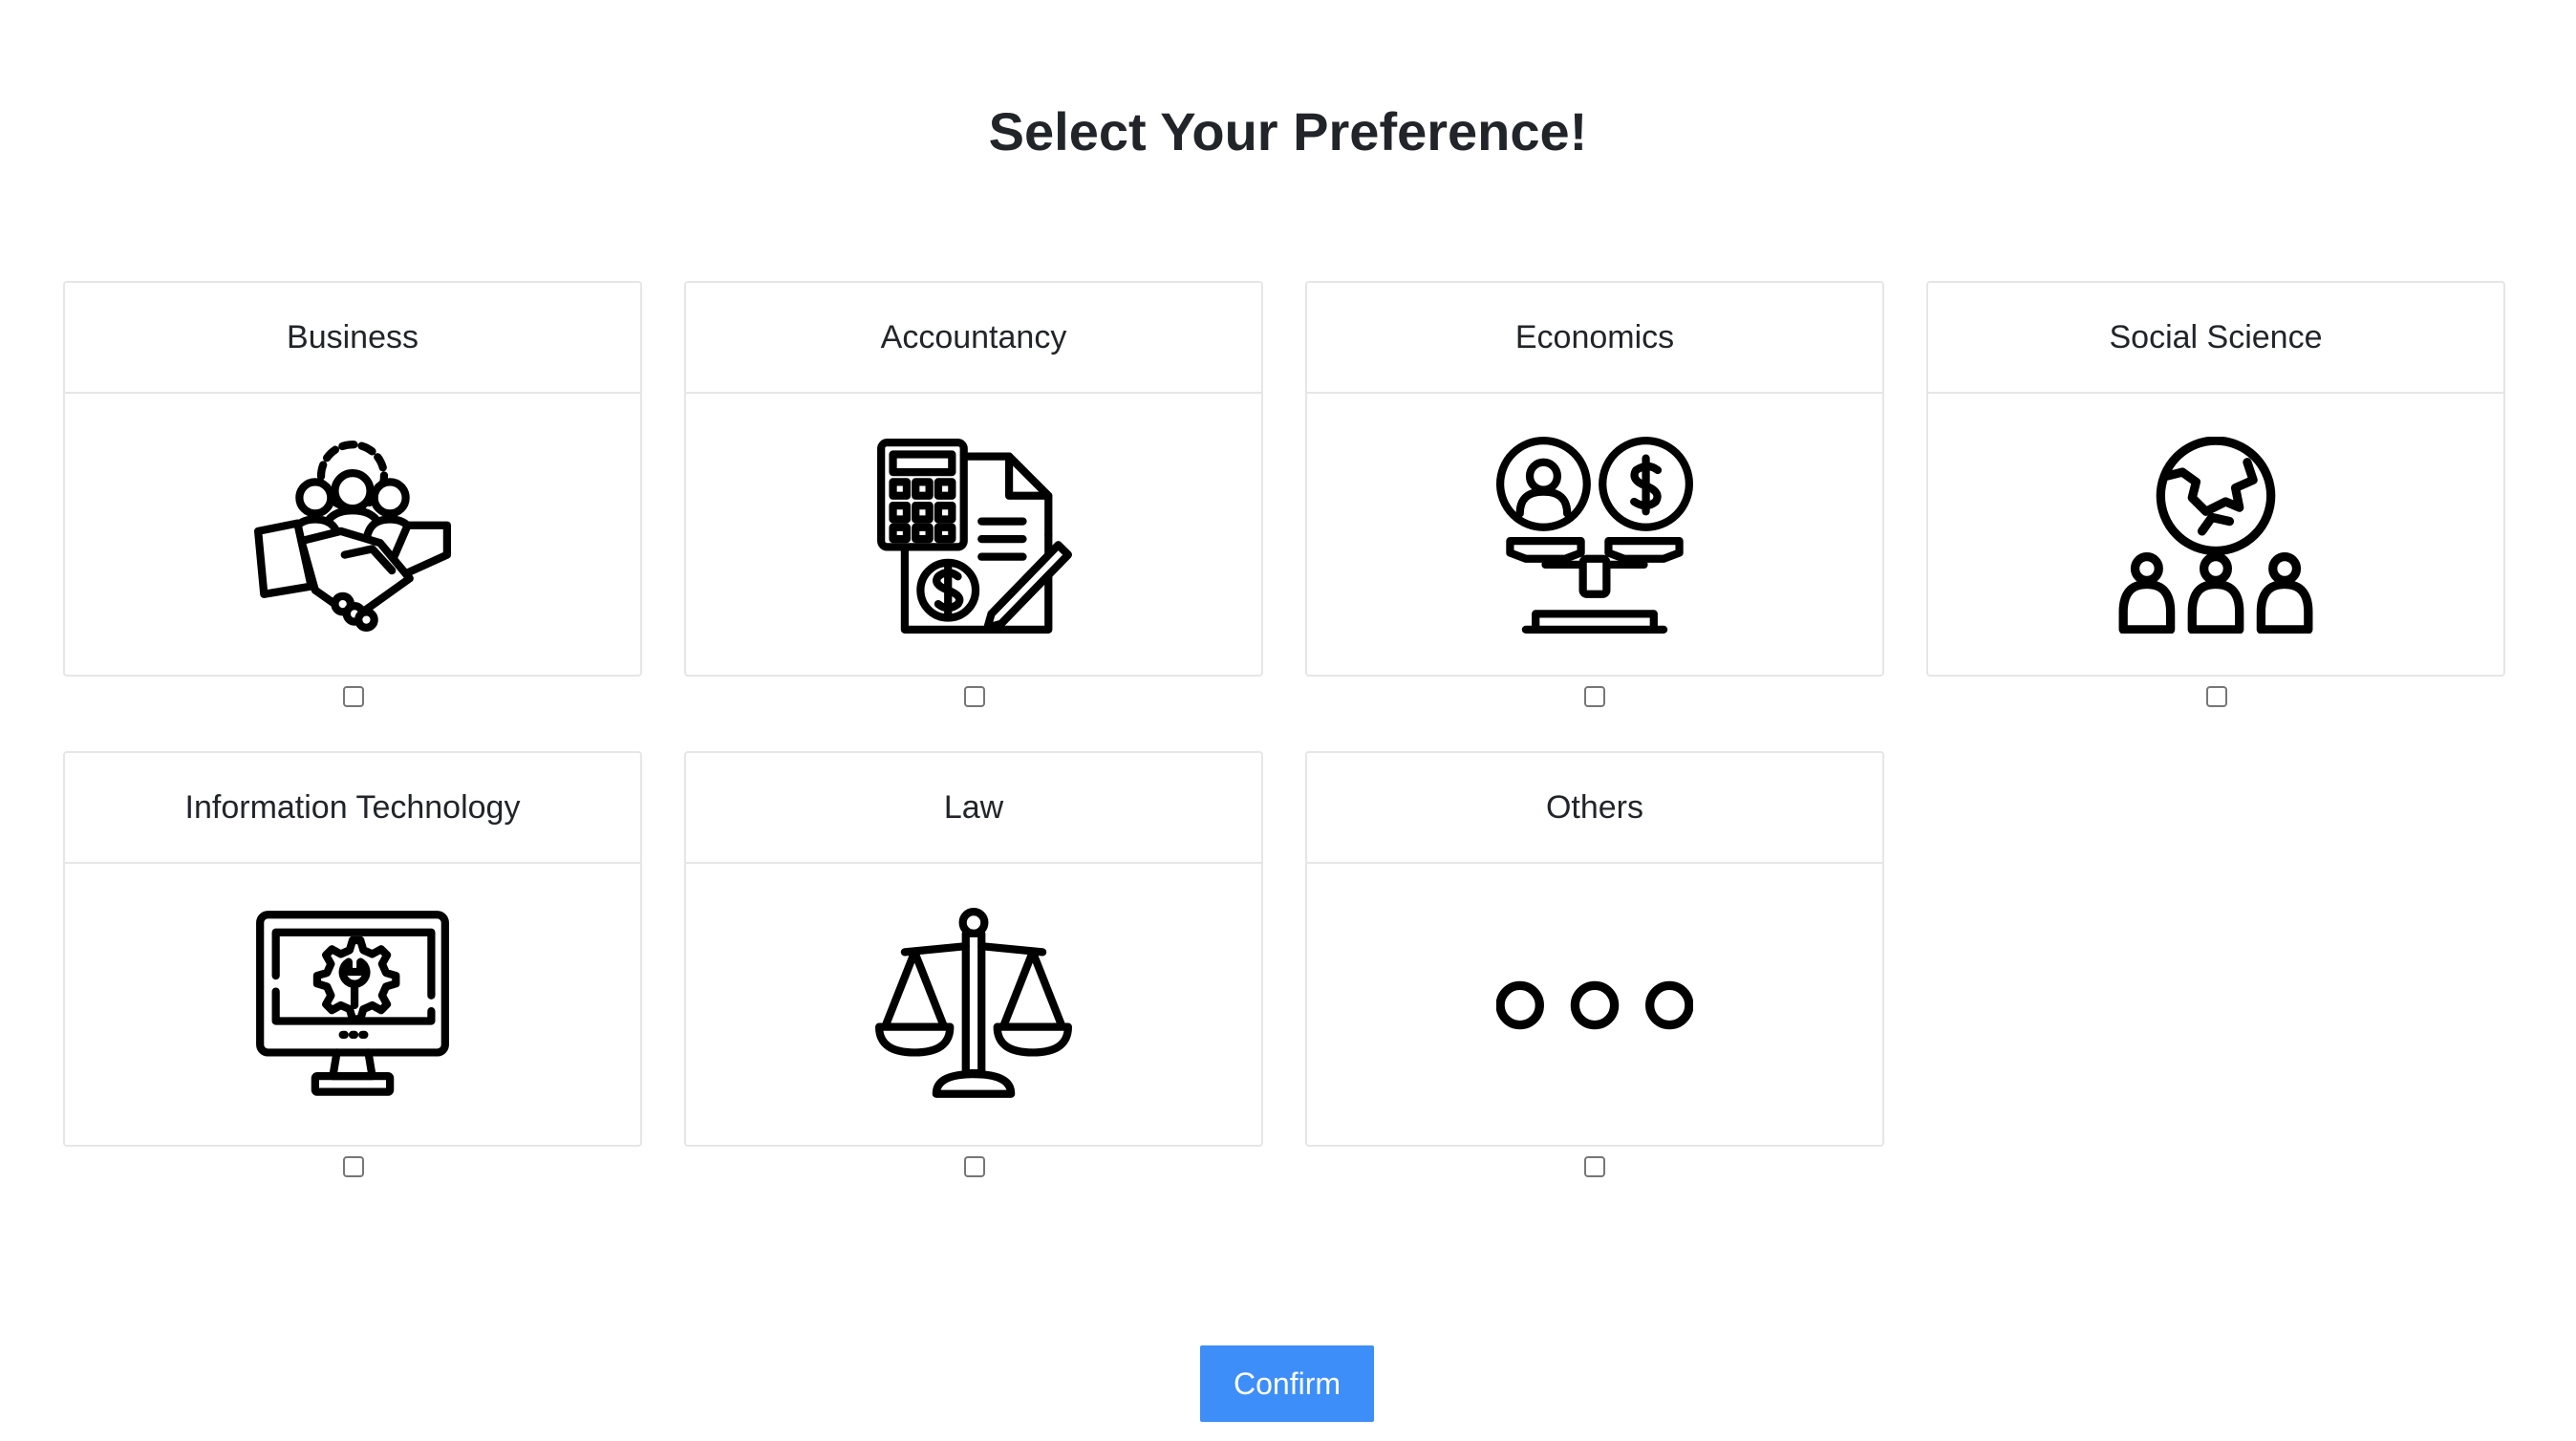 This screenshot has width=2576, height=1441. I want to click on card-title: Others, so click(1594, 808).